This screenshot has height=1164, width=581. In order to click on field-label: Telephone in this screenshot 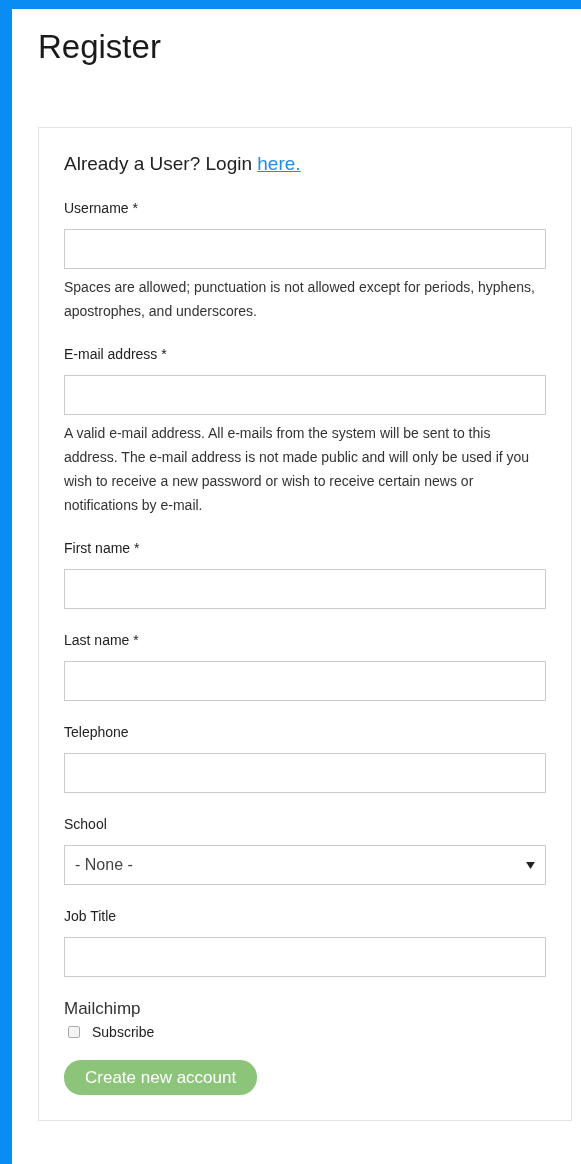, I will do `click(97, 732)`.